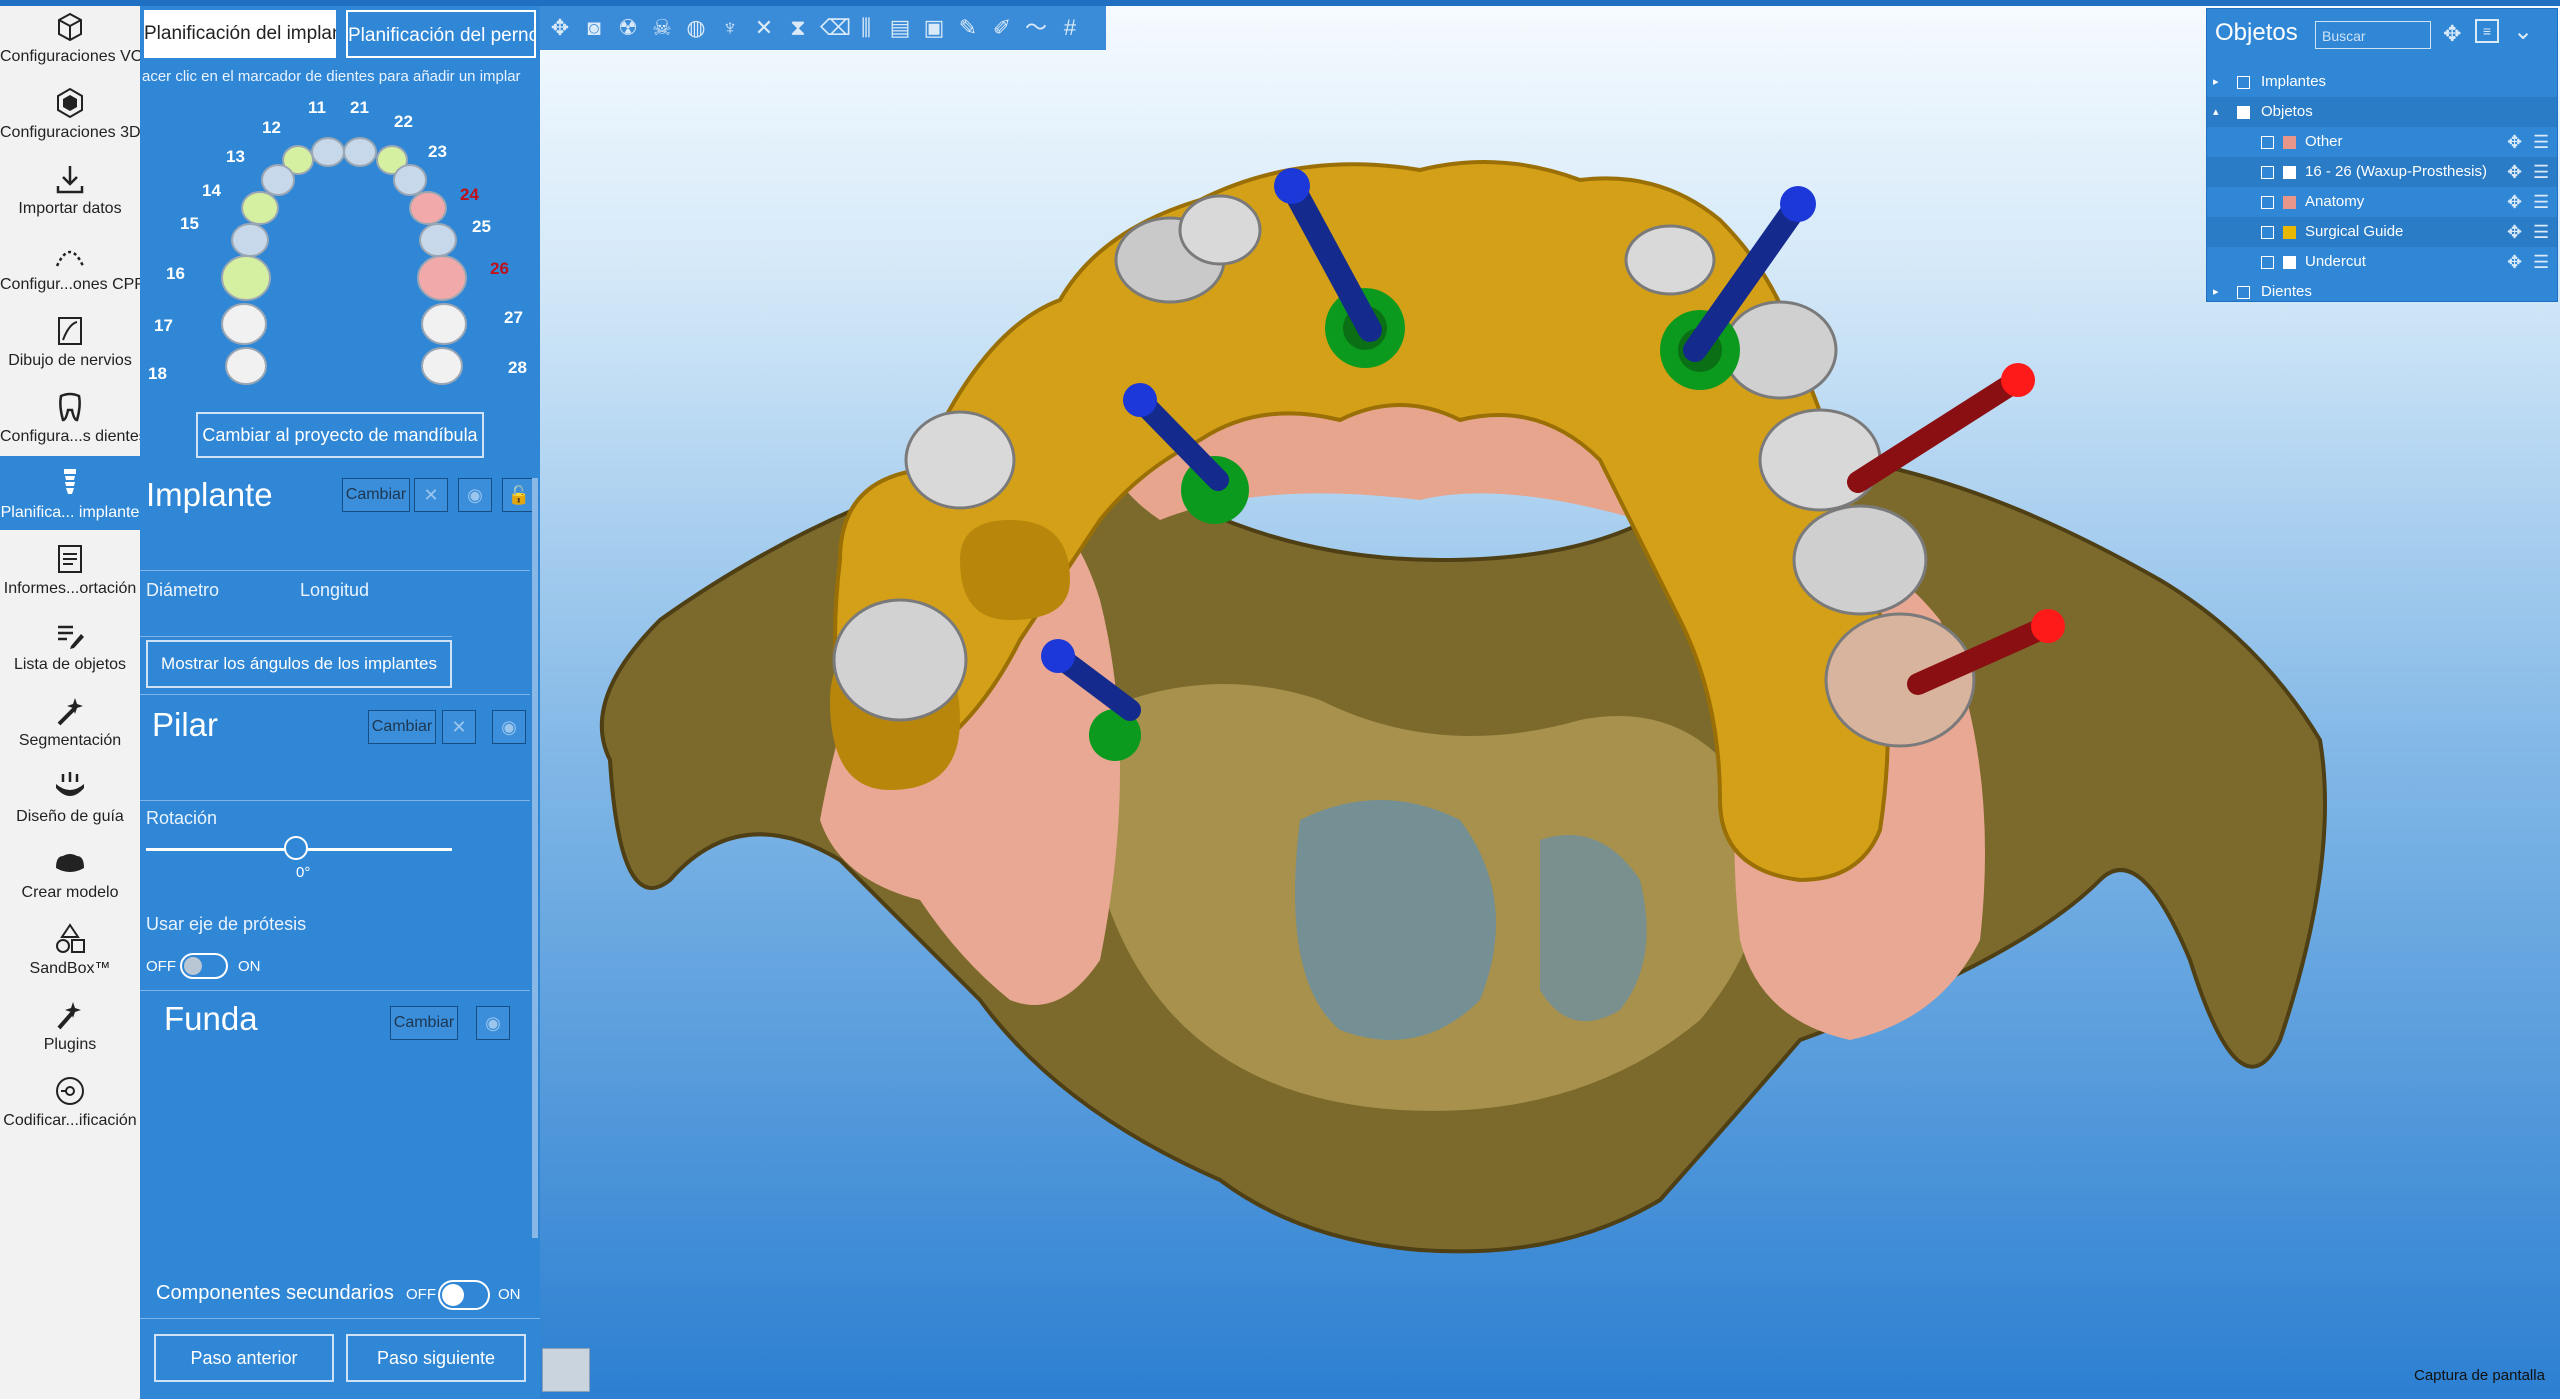 This screenshot has width=2560, height=1399. Describe the element at coordinates (70, 189) in the screenshot. I see `rail-import-data: Importar datos` at that location.